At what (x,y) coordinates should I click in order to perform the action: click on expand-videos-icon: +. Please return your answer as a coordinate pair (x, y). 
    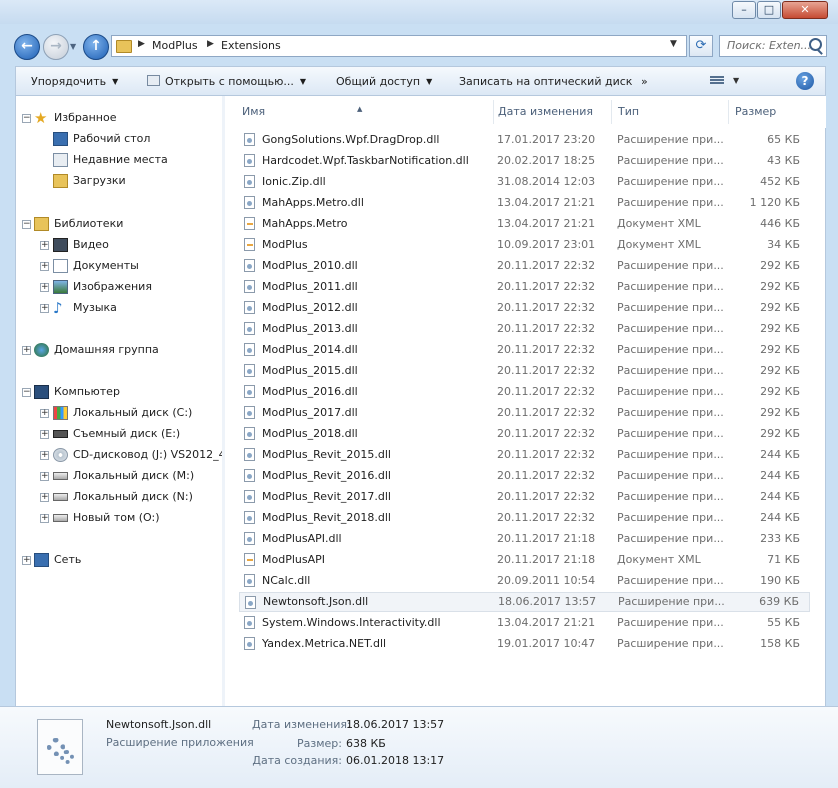
    Looking at the image, I should click on (44, 245).